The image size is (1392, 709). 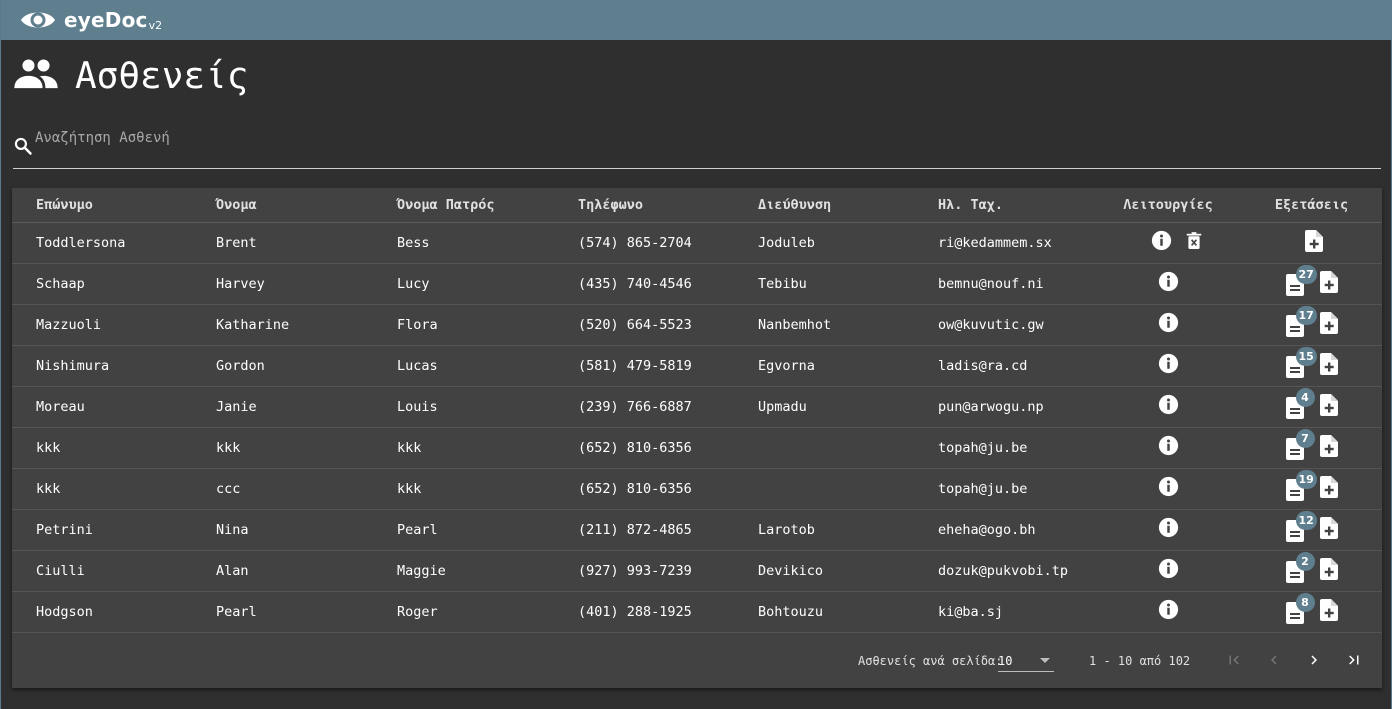 I want to click on exams-list-button: 7, so click(x=1300, y=444).